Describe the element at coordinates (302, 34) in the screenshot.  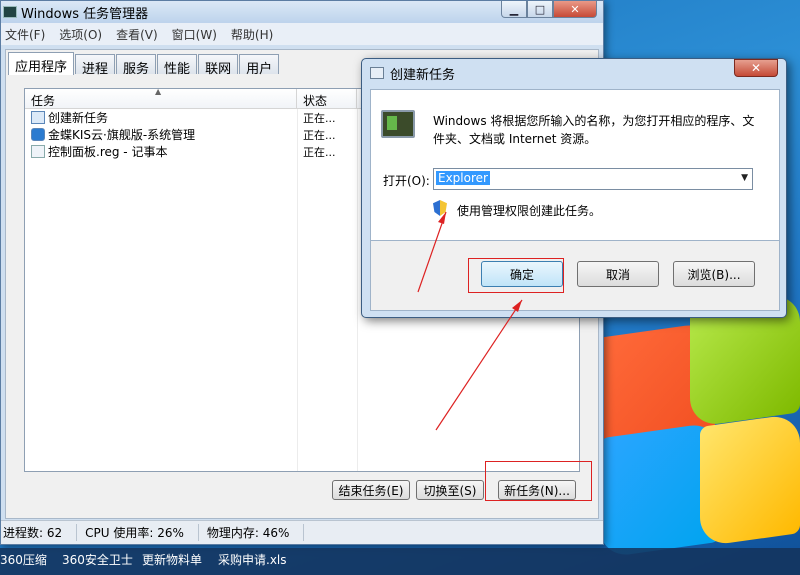
I see `menu-bar: 文件(F) 选项(O) 查看(V) 窗口(W) 帮助(H)` at that location.